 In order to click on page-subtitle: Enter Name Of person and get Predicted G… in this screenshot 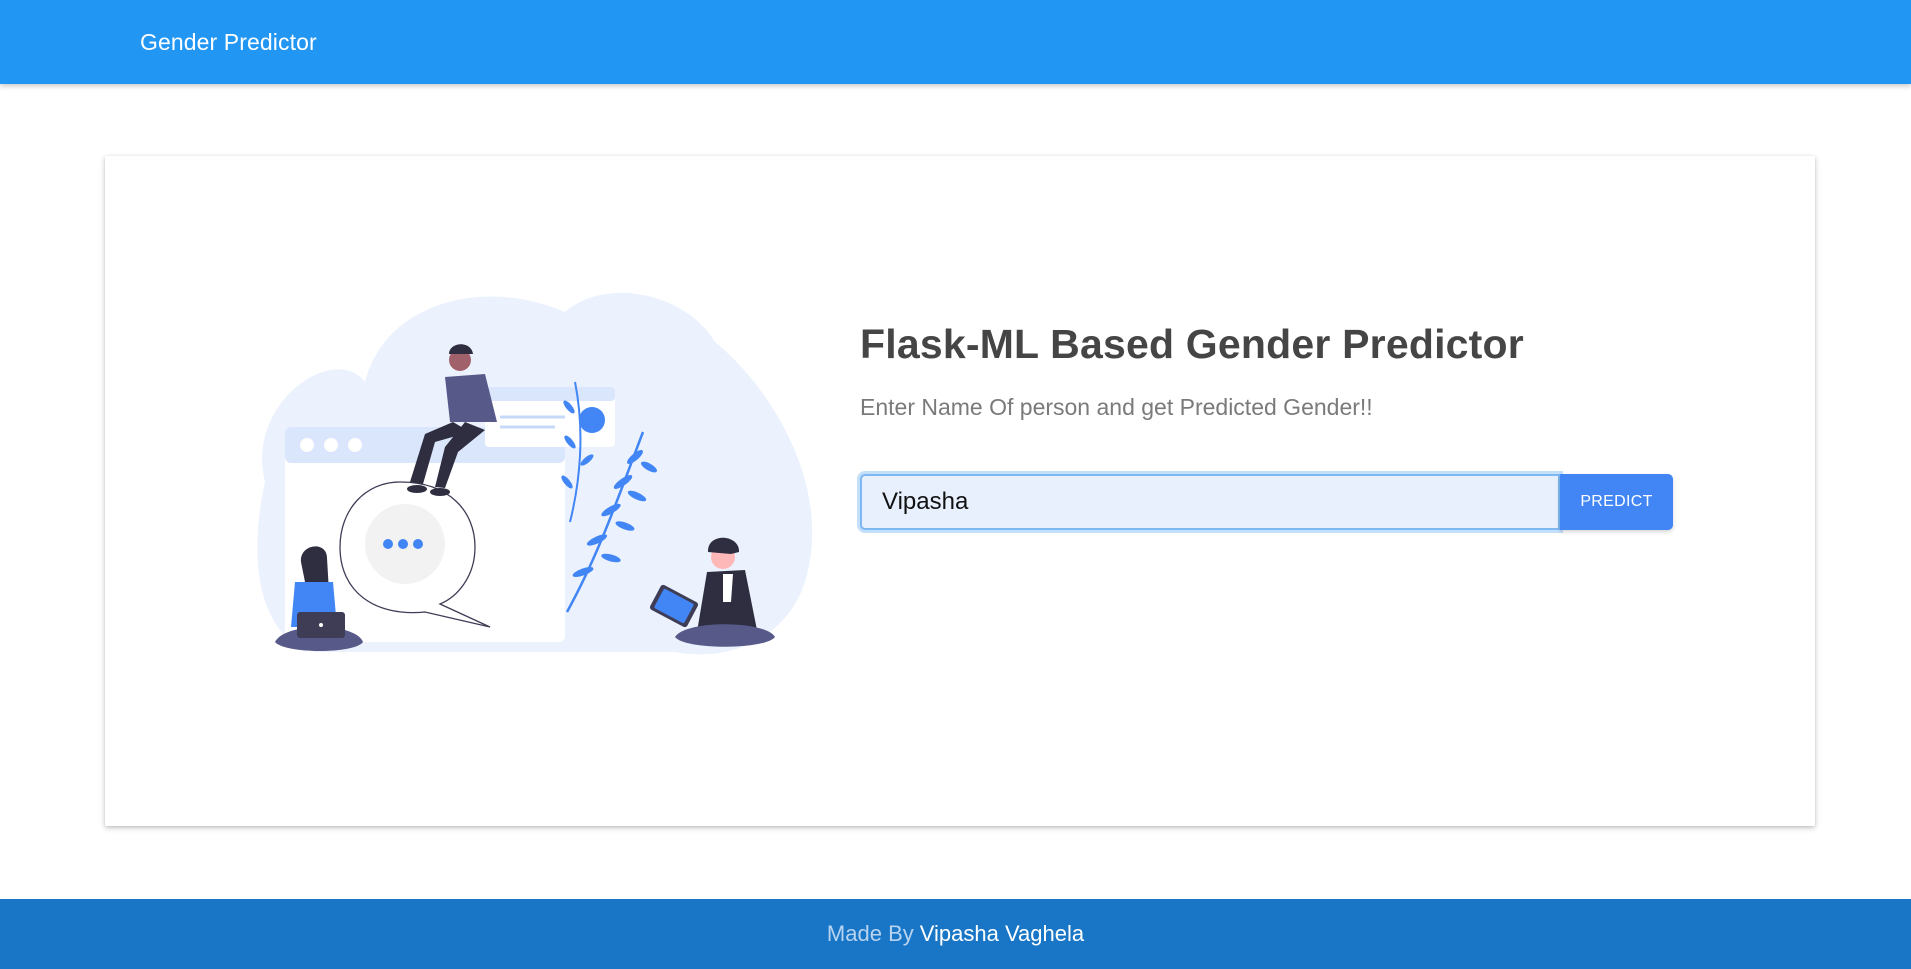, I will do `click(1116, 407)`.